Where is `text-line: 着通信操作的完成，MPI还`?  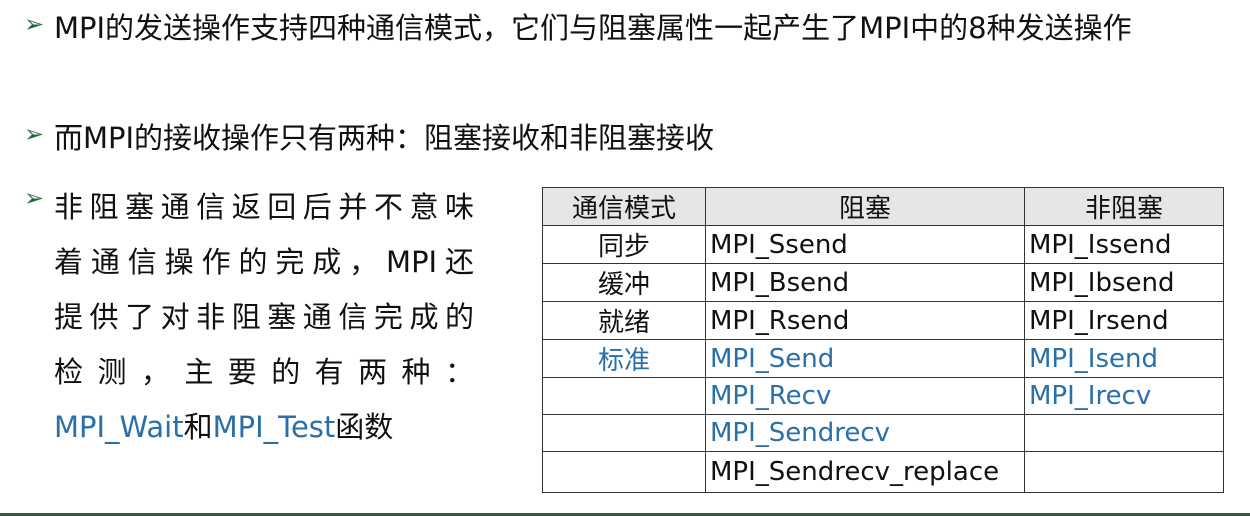
text-line: 着通信操作的完成，MPI还 is located at coordinates (264, 262).